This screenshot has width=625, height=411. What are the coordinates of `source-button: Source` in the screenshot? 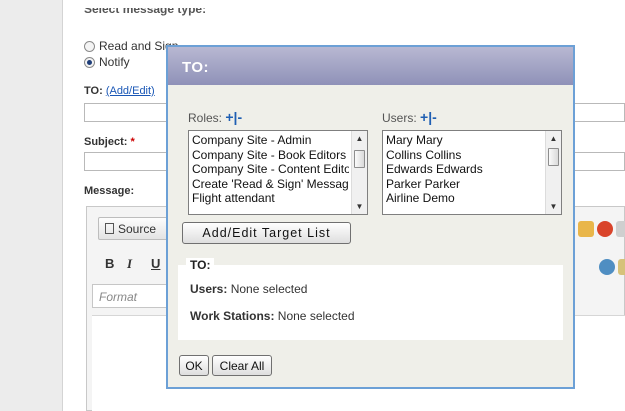 It's located at (133, 228).